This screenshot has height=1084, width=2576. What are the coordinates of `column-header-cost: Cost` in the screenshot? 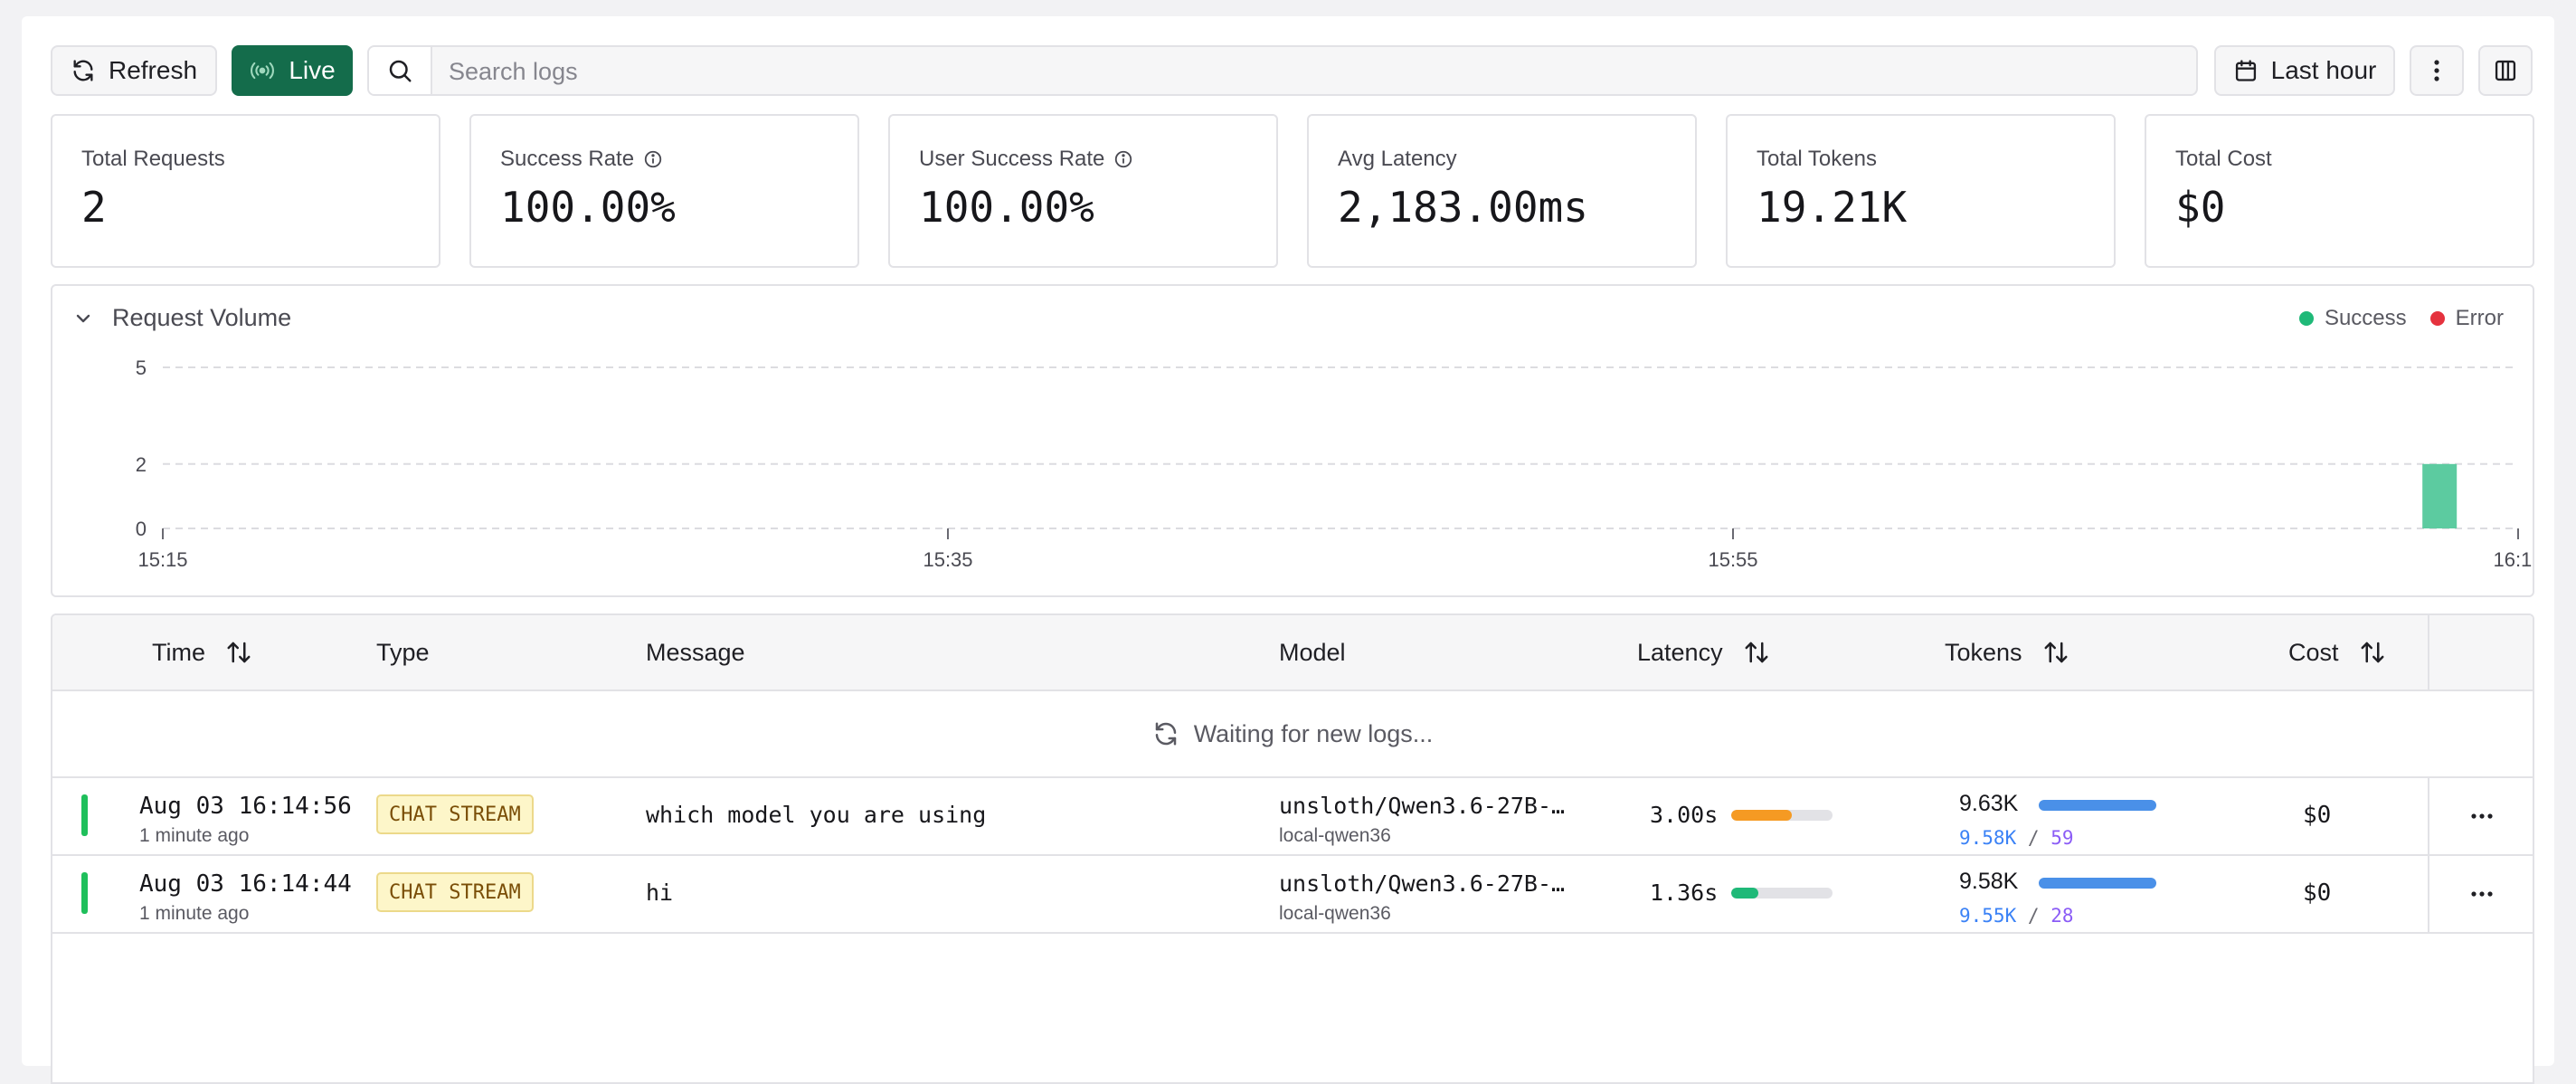 It's located at (2337, 652).